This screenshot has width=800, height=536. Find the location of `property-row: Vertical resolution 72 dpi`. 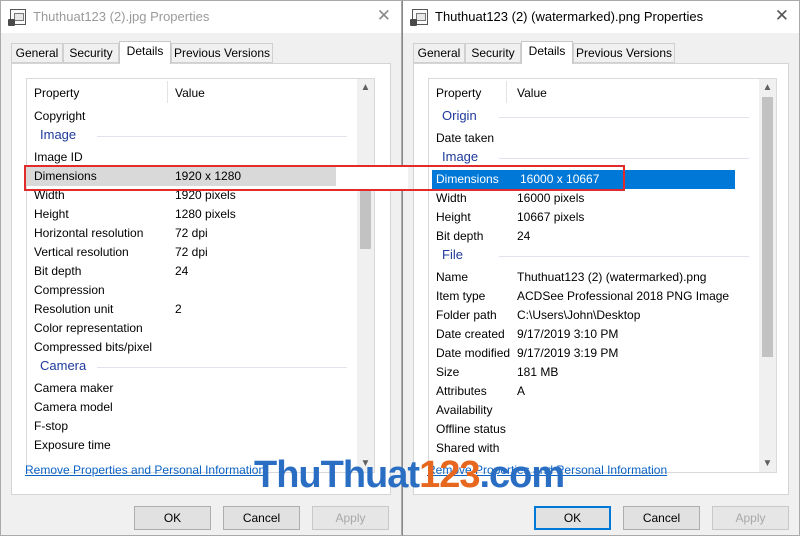

property-row: Vertical resolution 72 dpi is located at coordinates (191, 252).